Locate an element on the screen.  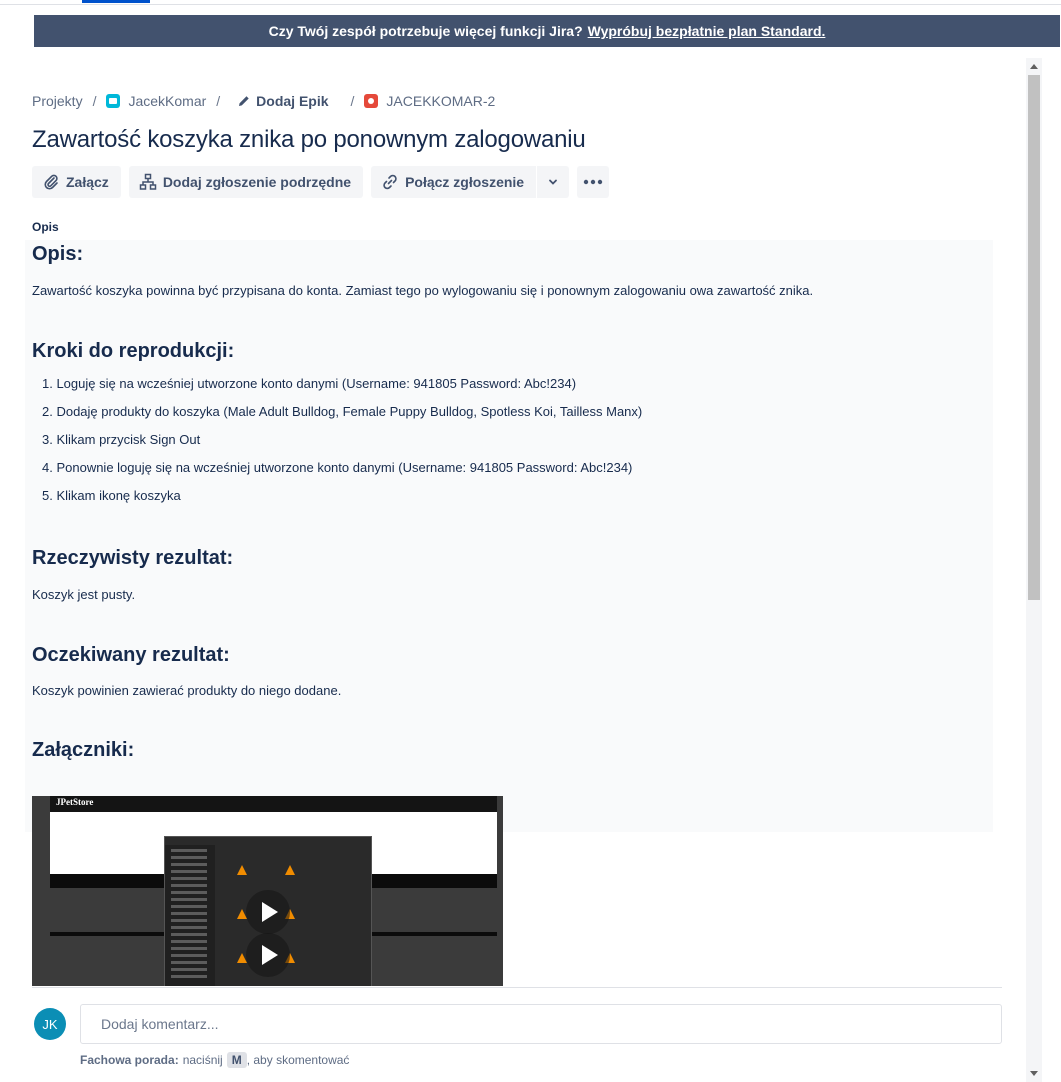
attach-button: Załącz is located at coordinates (76, 182).